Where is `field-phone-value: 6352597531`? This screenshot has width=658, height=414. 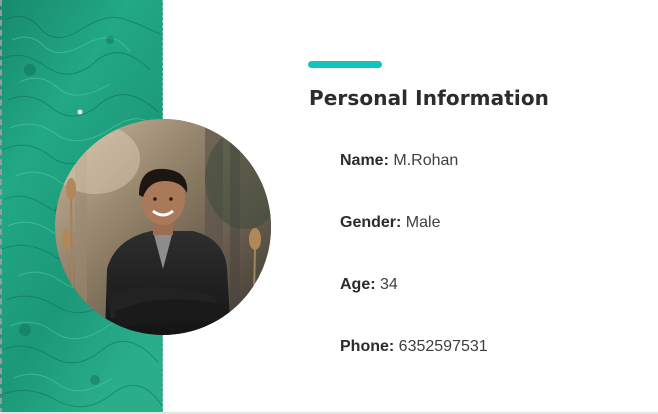 field-phone-value: 6352597531 is located at coordinates (443, 346).